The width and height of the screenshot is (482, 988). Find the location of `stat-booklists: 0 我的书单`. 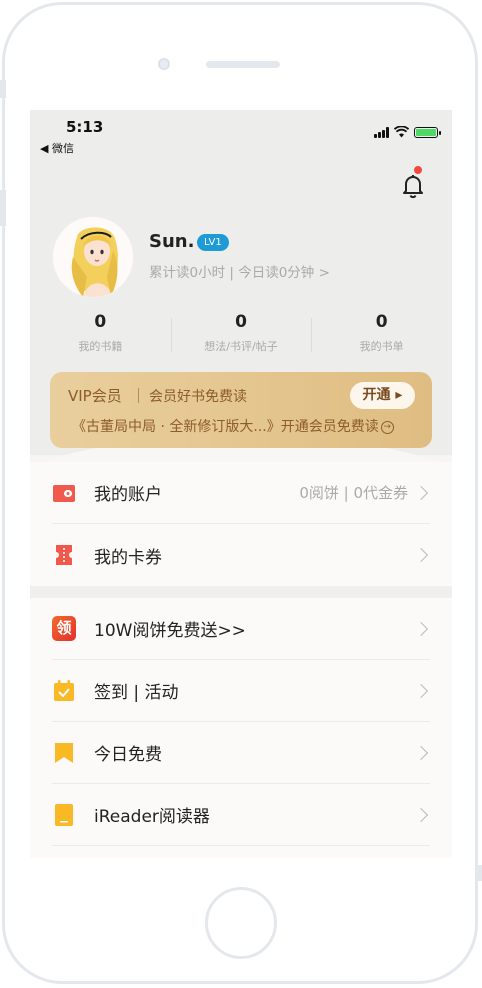

stat-booklists: 0 我的书单 is located at coordinates (381, 335).